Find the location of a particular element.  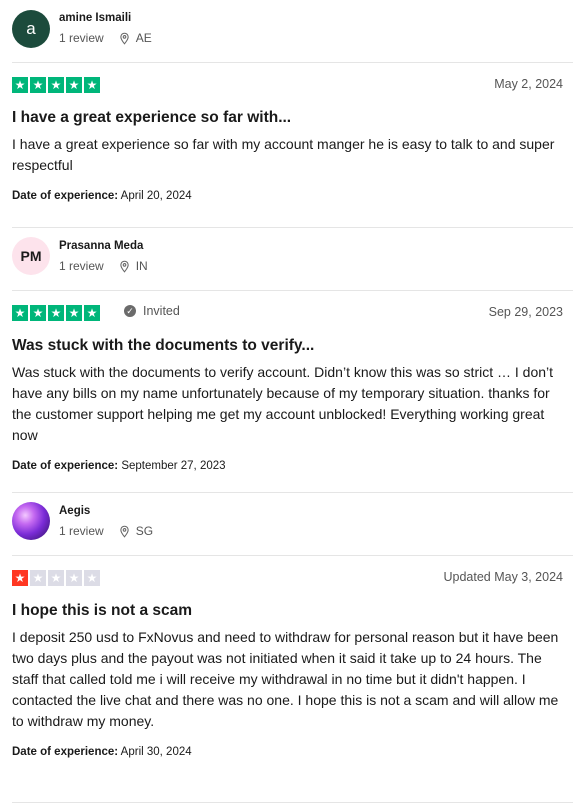

rating-row: ★ ★ ★ ★ ★ ✓ Invited Sep 29, 2023 is located at coordinates (292, 309).